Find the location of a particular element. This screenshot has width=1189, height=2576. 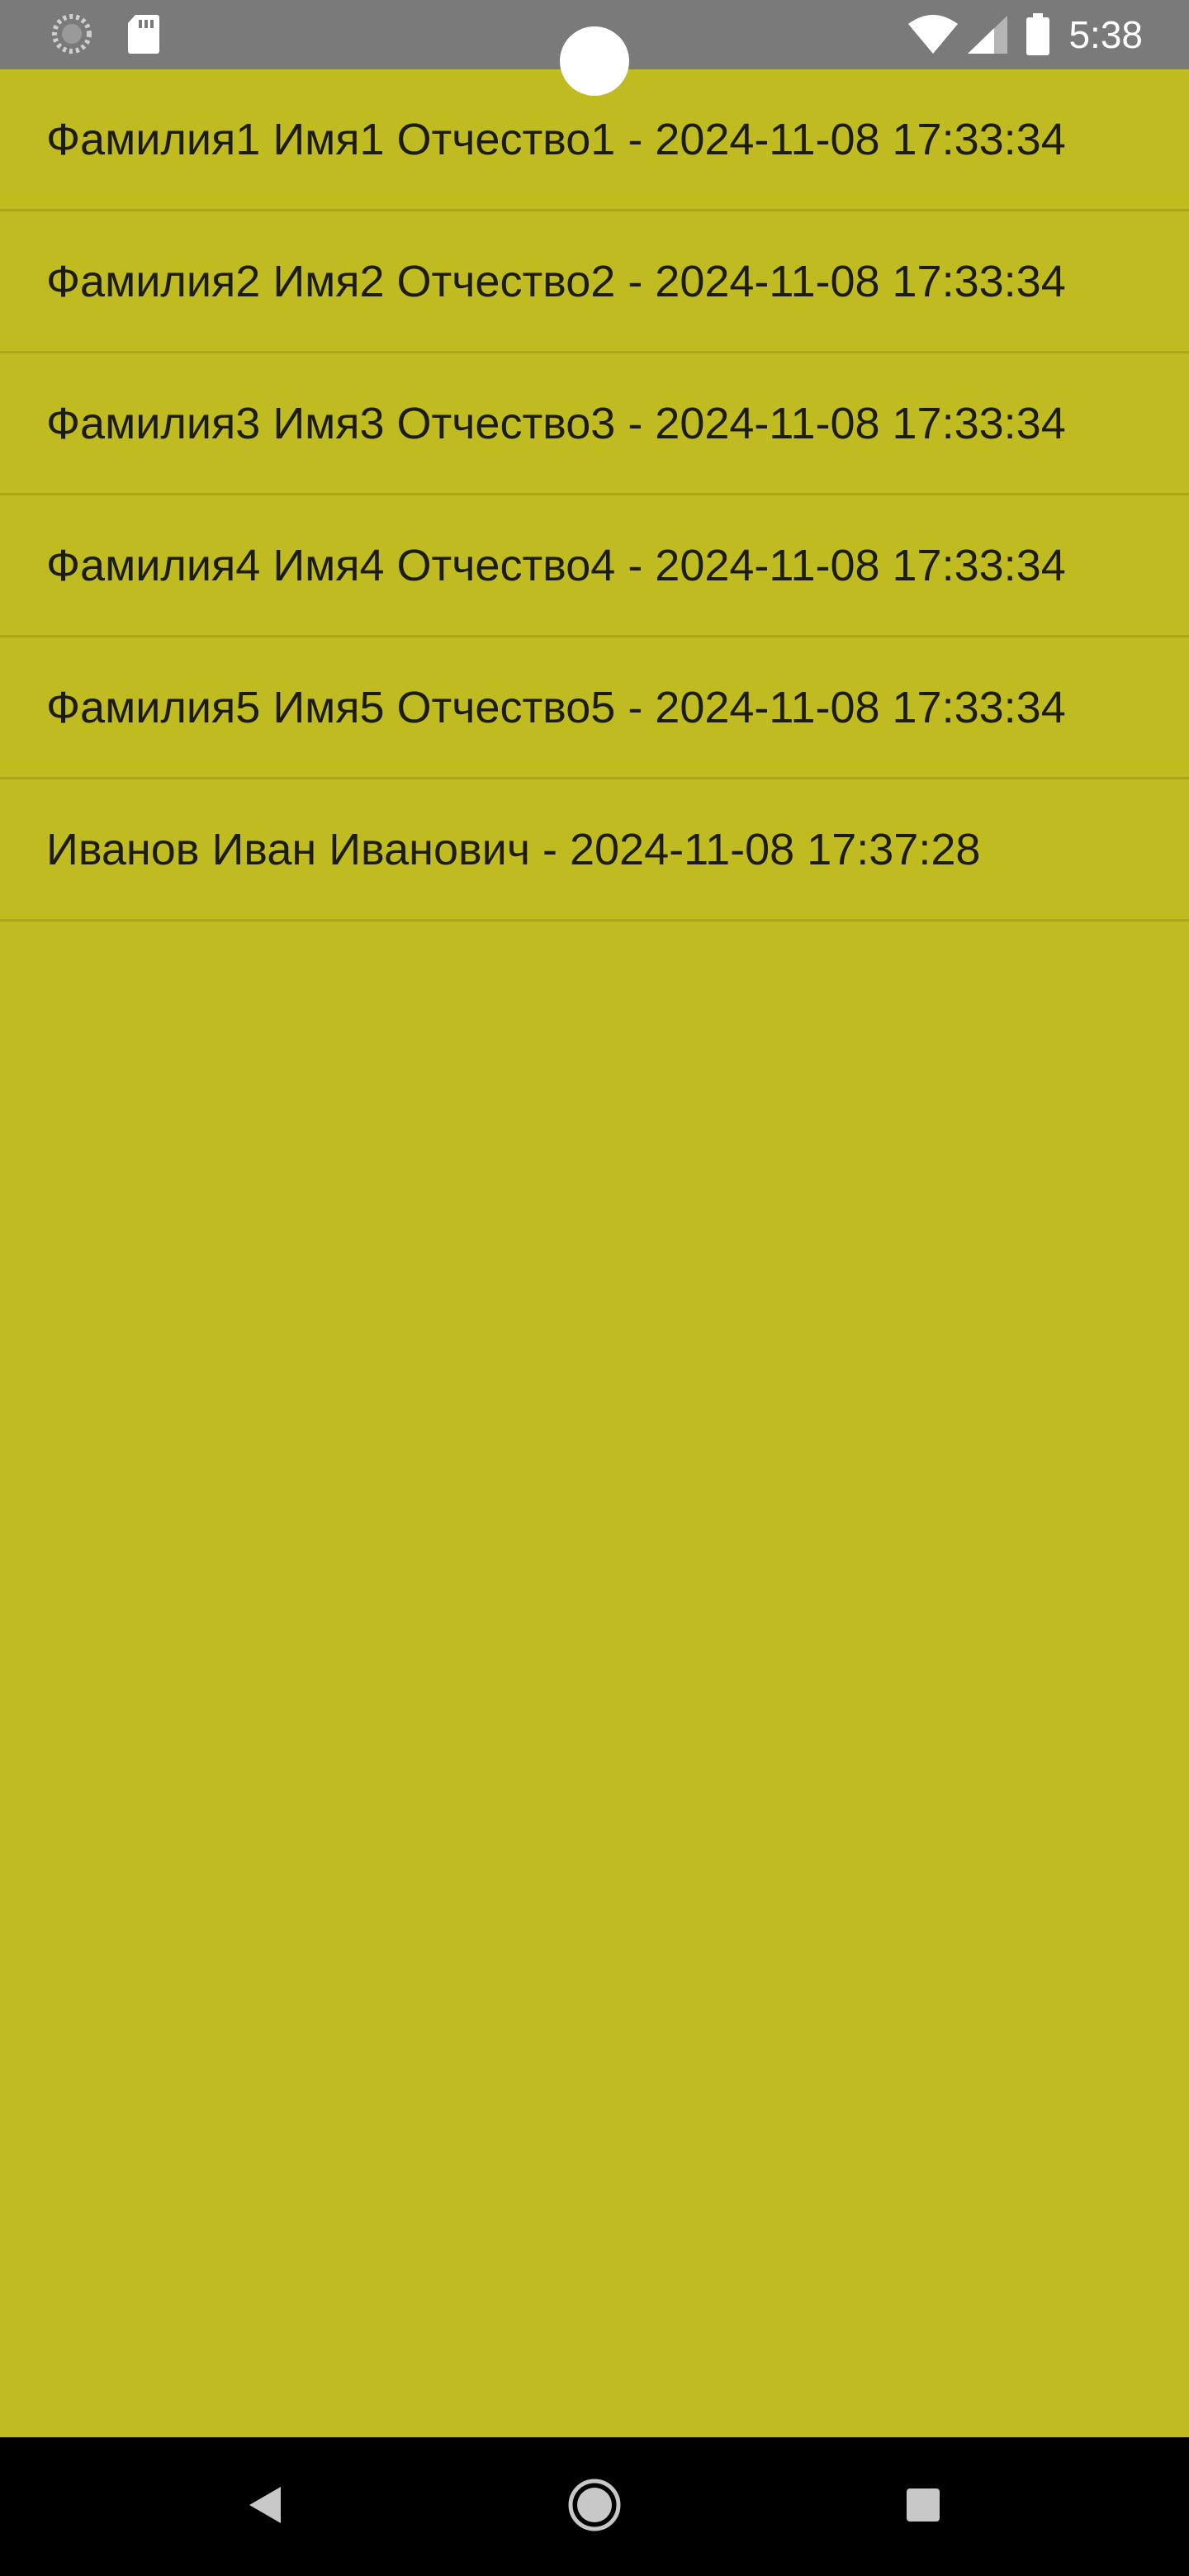

loading-icon is located at coordinates (71, 33).